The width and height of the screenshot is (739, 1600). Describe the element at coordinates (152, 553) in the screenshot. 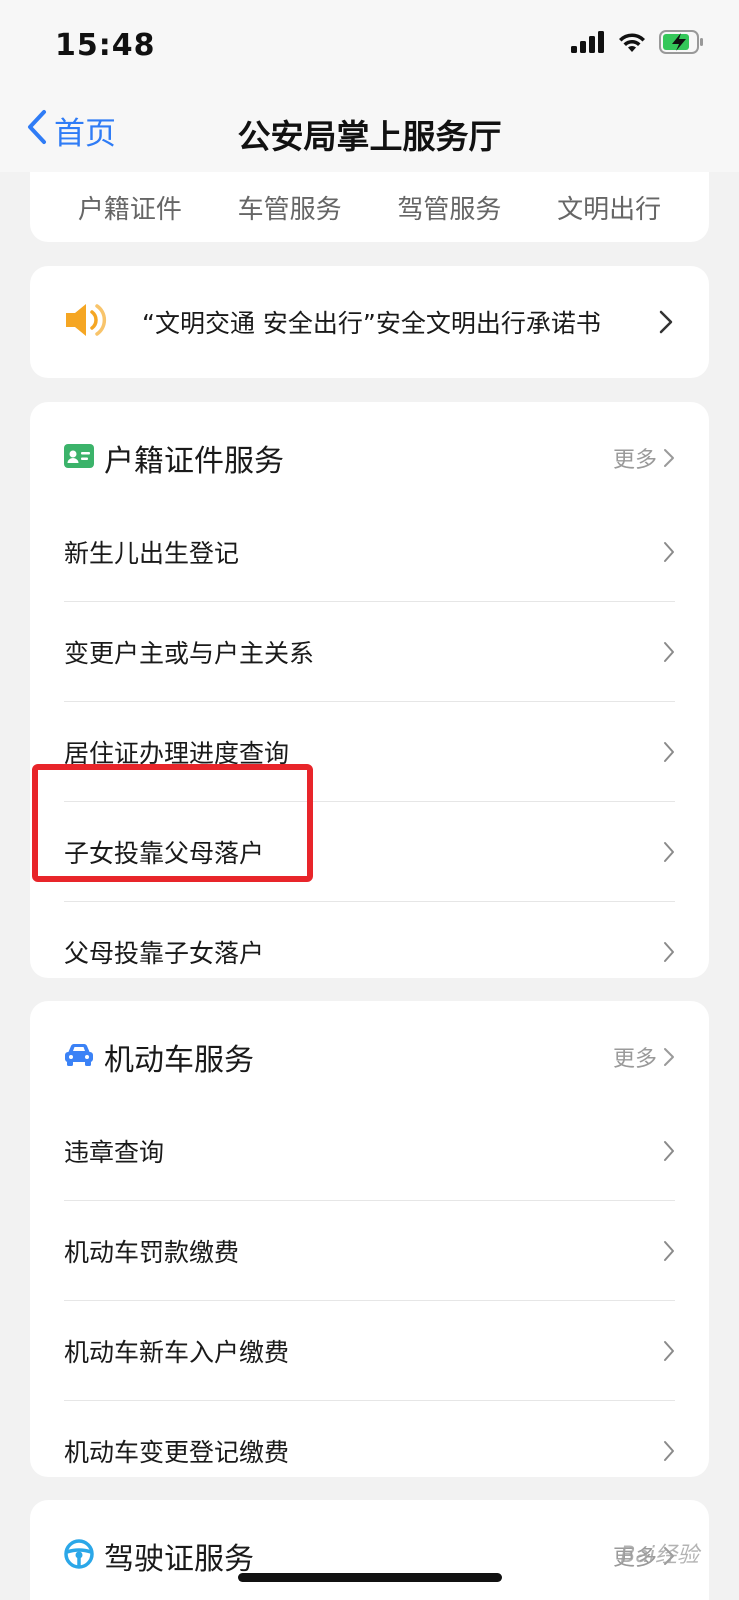

I see `list-item-label: 新生儿出生登记` at that location.